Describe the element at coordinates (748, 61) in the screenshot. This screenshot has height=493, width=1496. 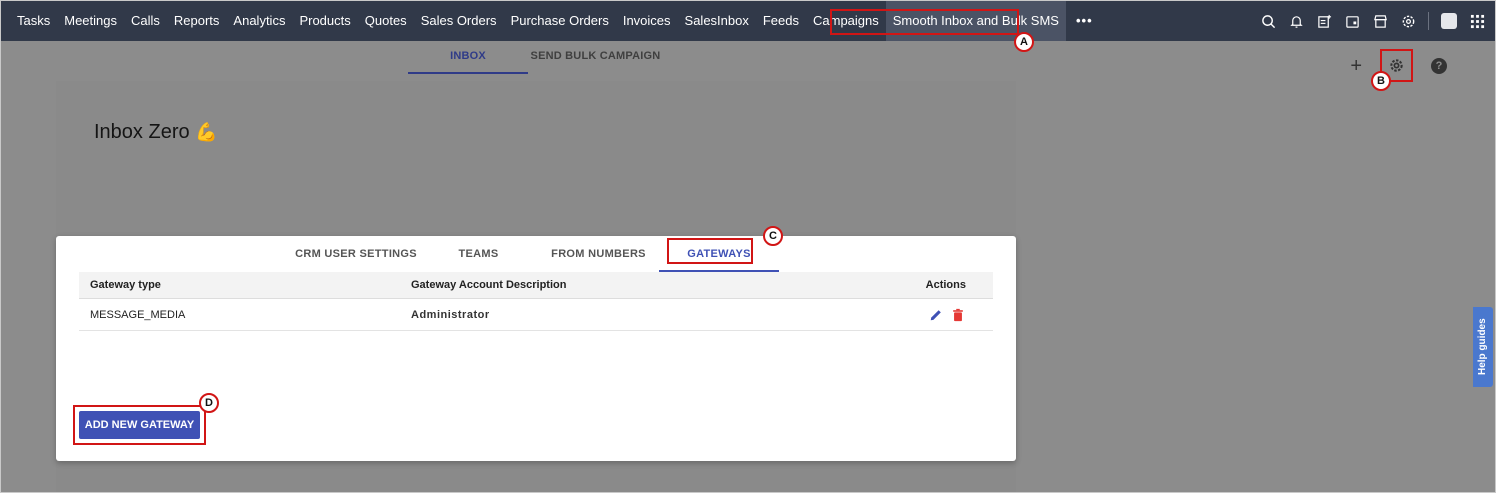
I see `sub-header: INBOX SEND BULK CAMPAIGN + ?` at that location.